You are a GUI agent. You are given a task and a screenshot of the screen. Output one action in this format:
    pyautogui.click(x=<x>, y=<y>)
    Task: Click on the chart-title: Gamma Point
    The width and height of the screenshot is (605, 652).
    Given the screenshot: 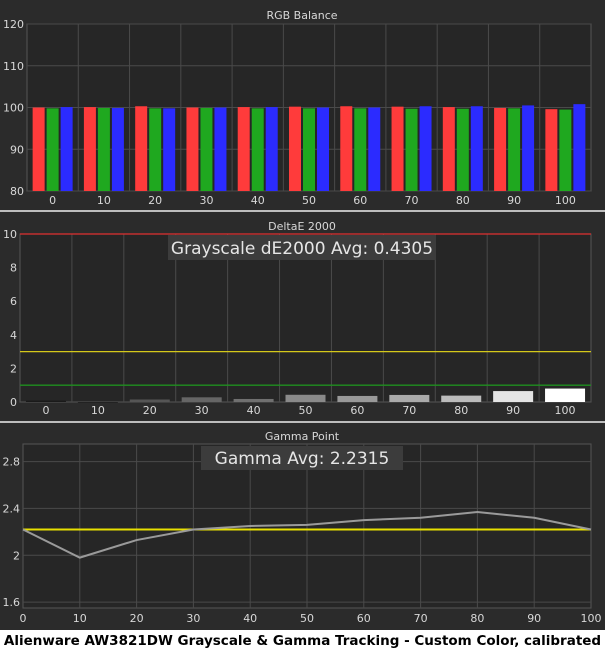 What is the action you would take?
    pyautogui.click(x=302, y=436)
    